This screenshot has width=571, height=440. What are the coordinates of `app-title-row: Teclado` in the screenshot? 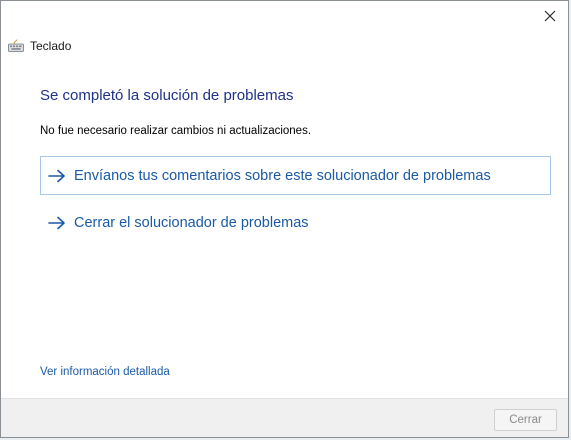 It's located at (39, 46).